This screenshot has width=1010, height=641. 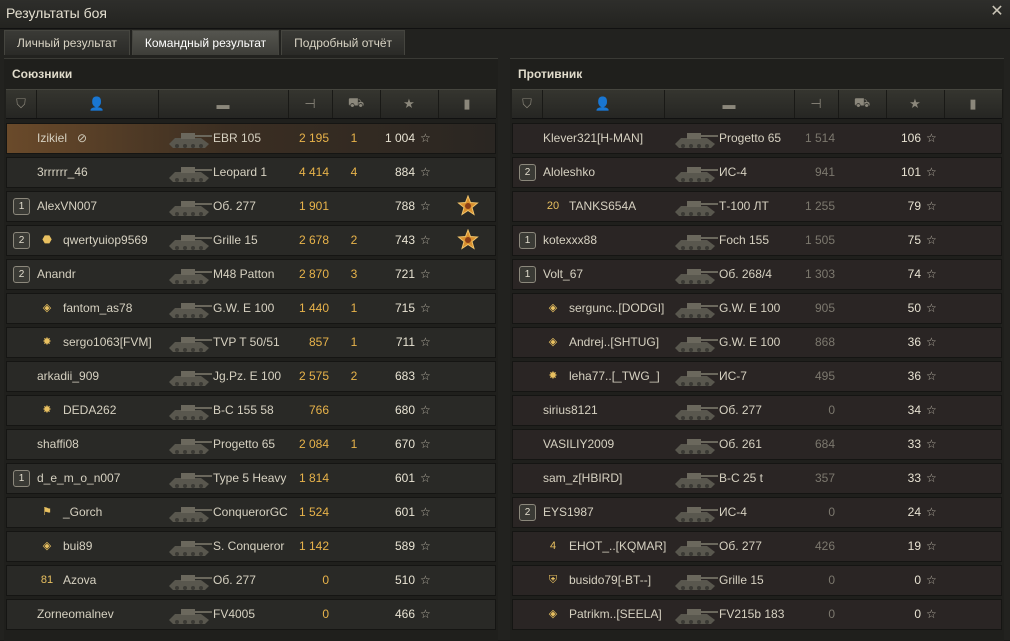 What do you see at coordinates (62, 172) in the screenshot?
I see `player-name: 3rrrrrr_46` at bounding box center [62, 172].